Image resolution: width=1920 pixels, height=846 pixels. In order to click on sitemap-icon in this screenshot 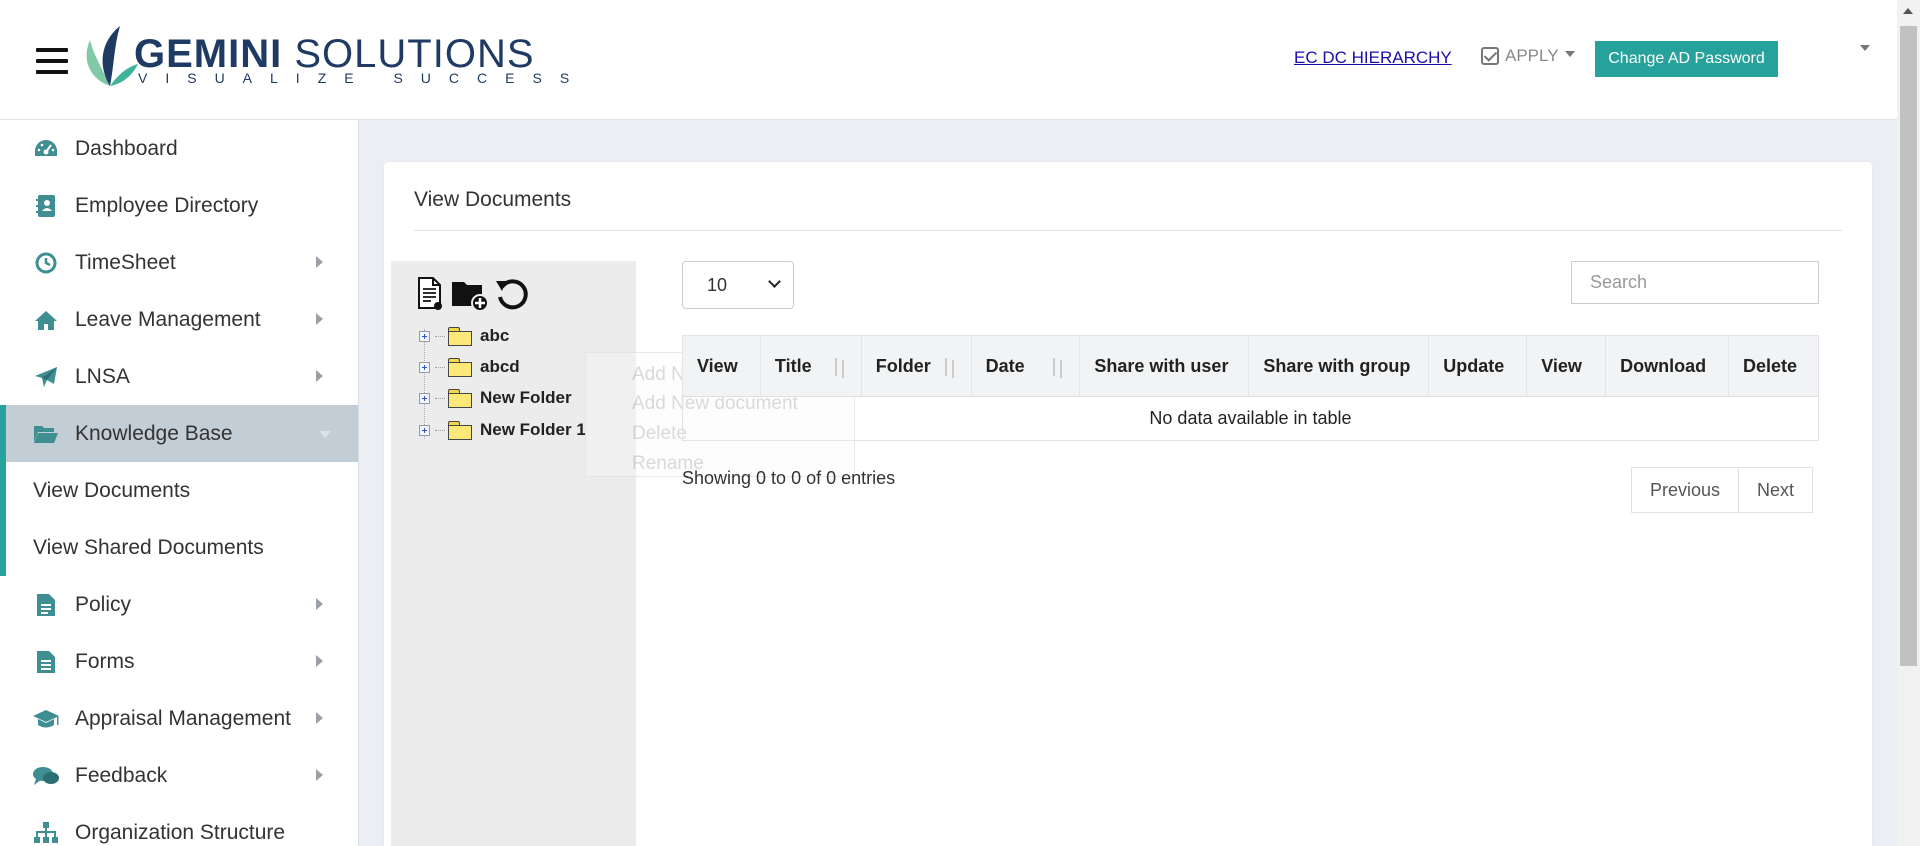, I will do `click(46, 833)`.